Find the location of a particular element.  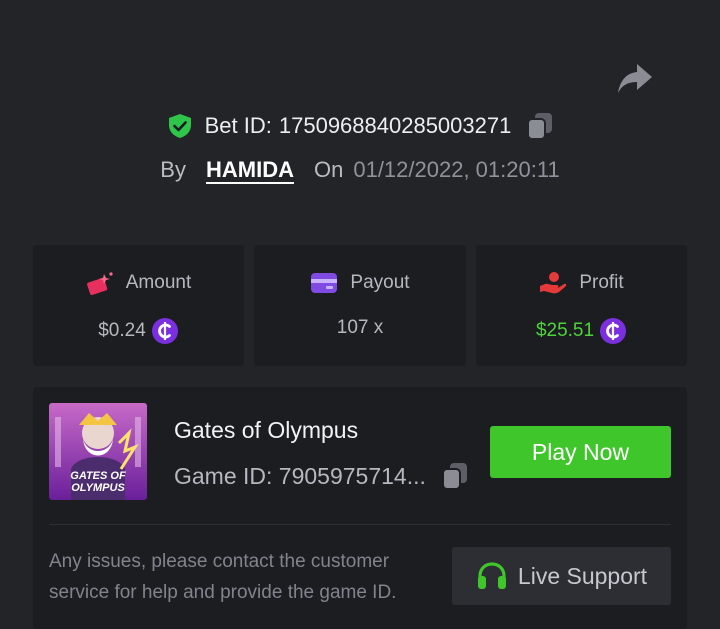

live-support-button: Live Support is located at coordinates (561, 576).